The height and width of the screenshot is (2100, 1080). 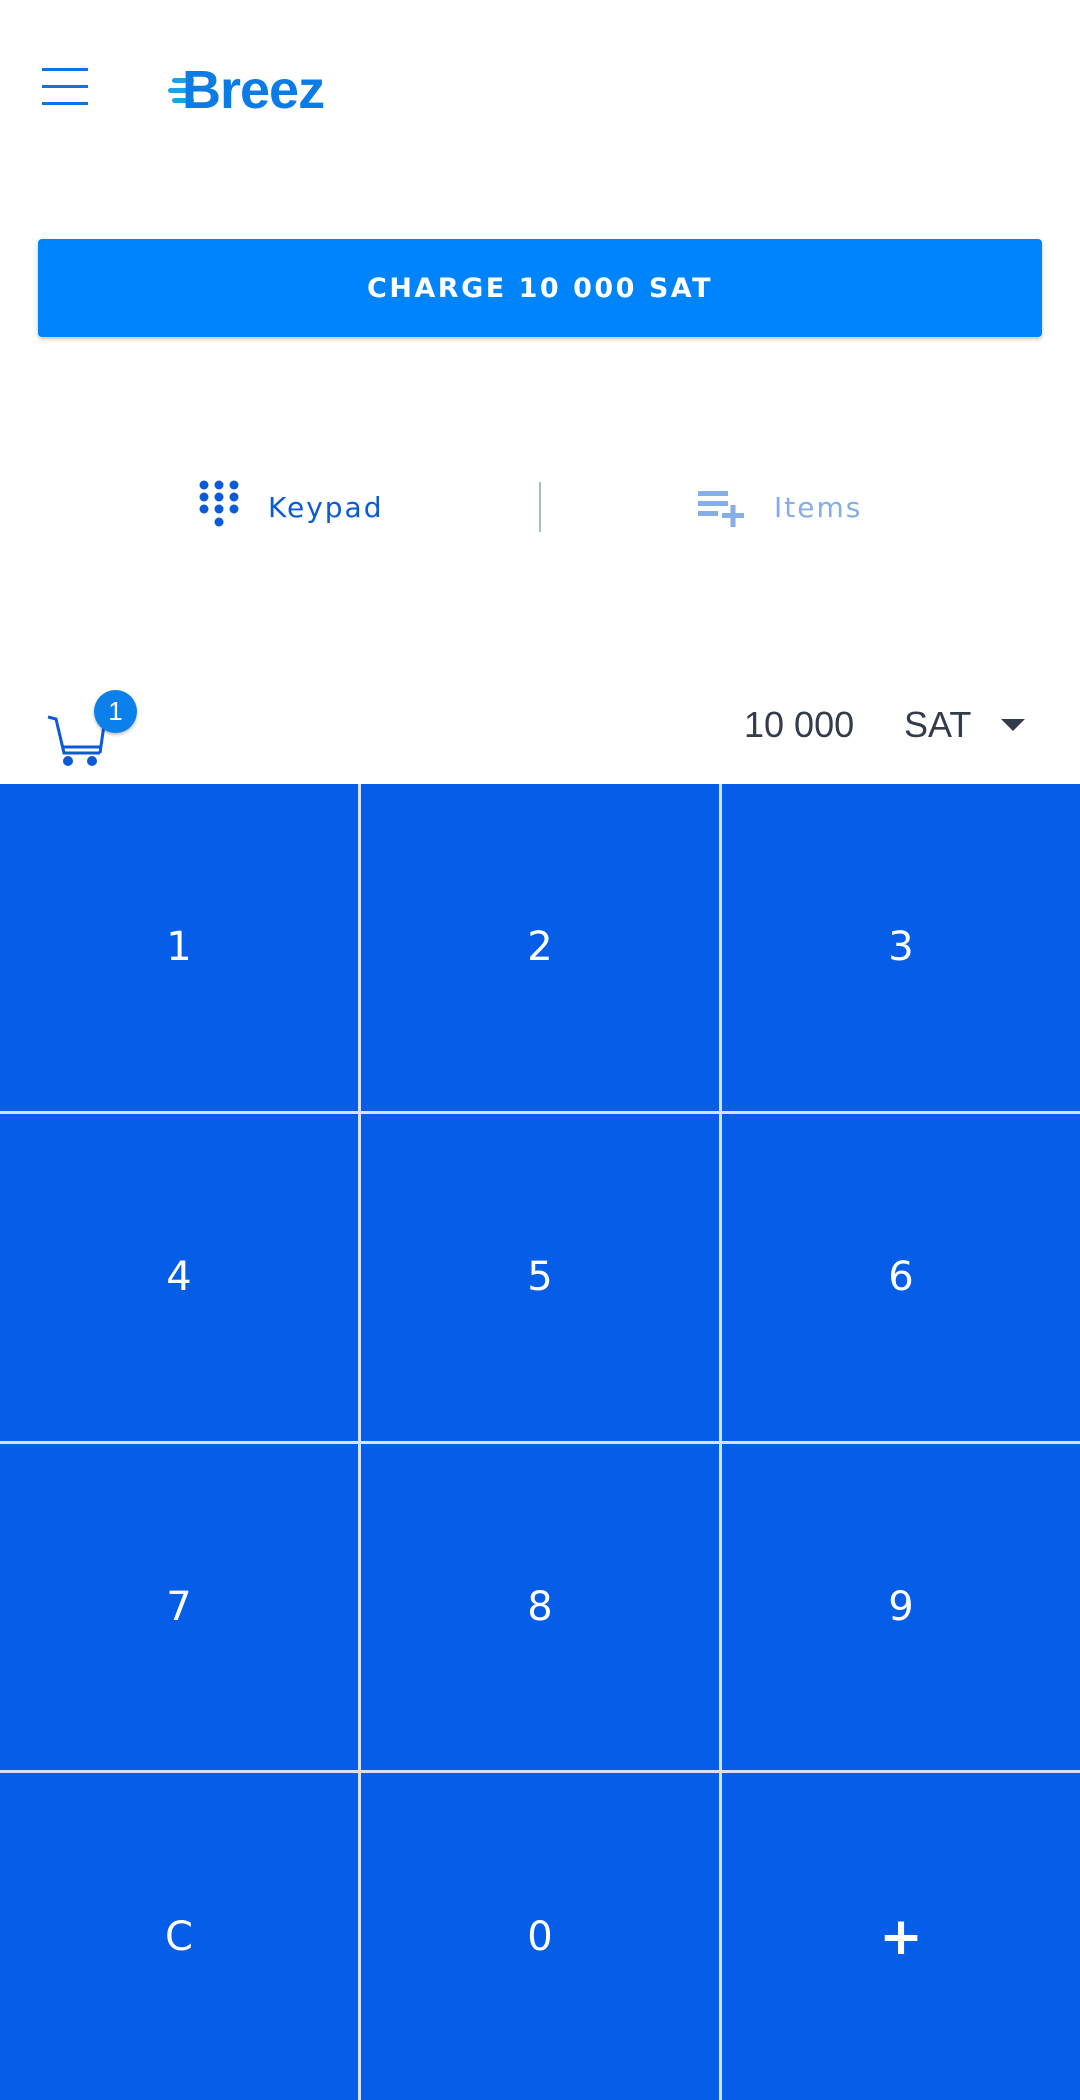 I want to click on playlist-add-icon, so click(x=721, y=509).